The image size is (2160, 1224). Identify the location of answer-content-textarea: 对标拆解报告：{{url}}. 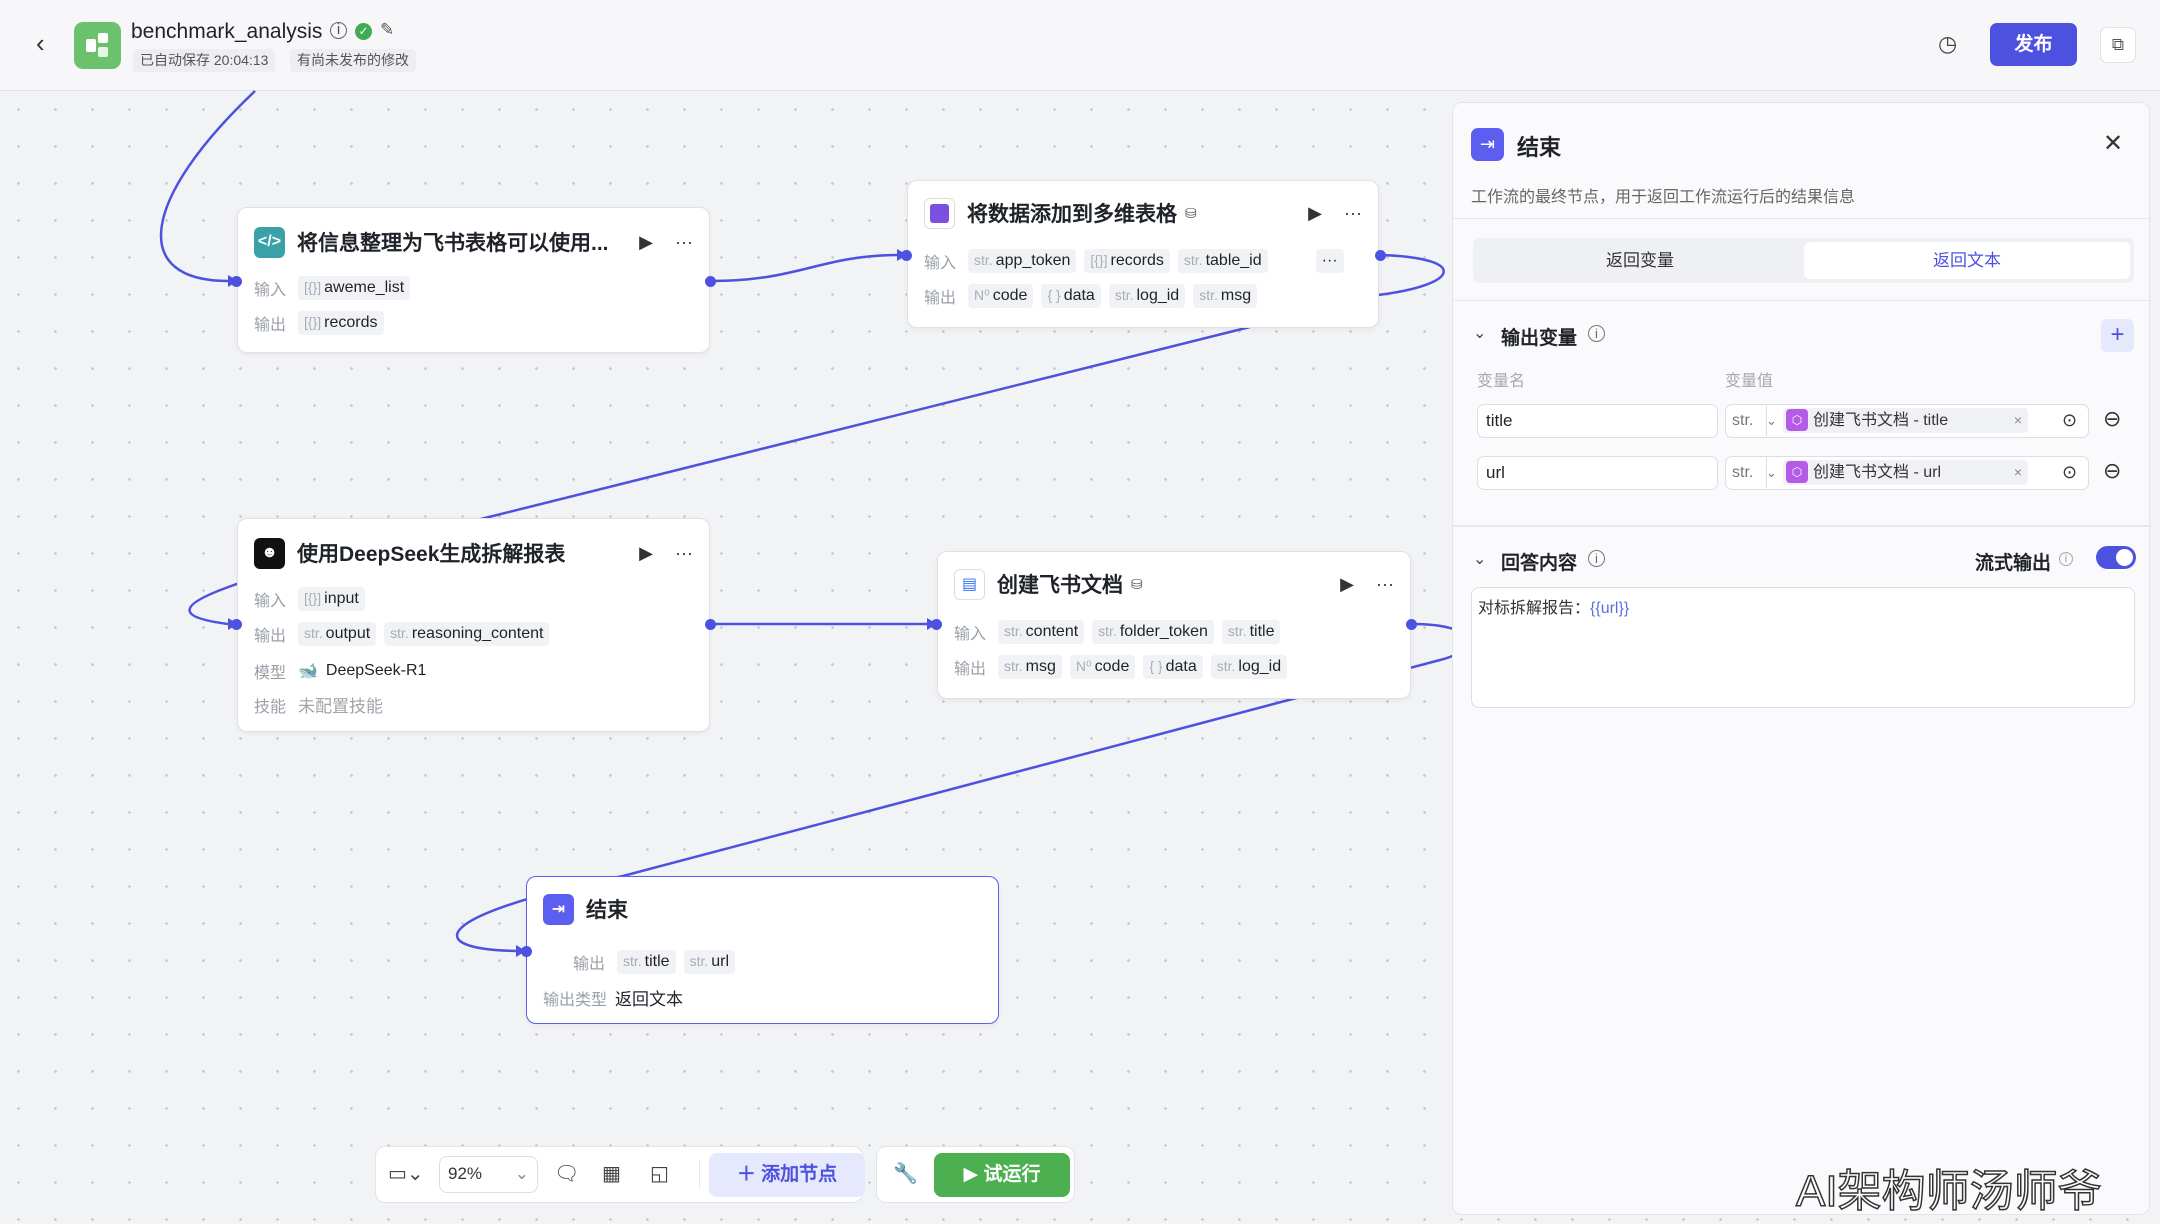
(1803, 647).